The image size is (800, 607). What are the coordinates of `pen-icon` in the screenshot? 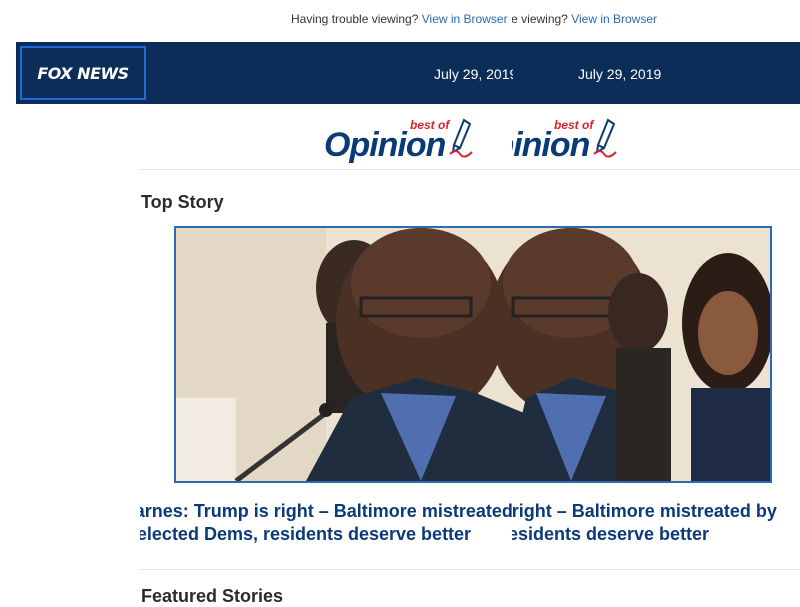 It's located at (461, 138).